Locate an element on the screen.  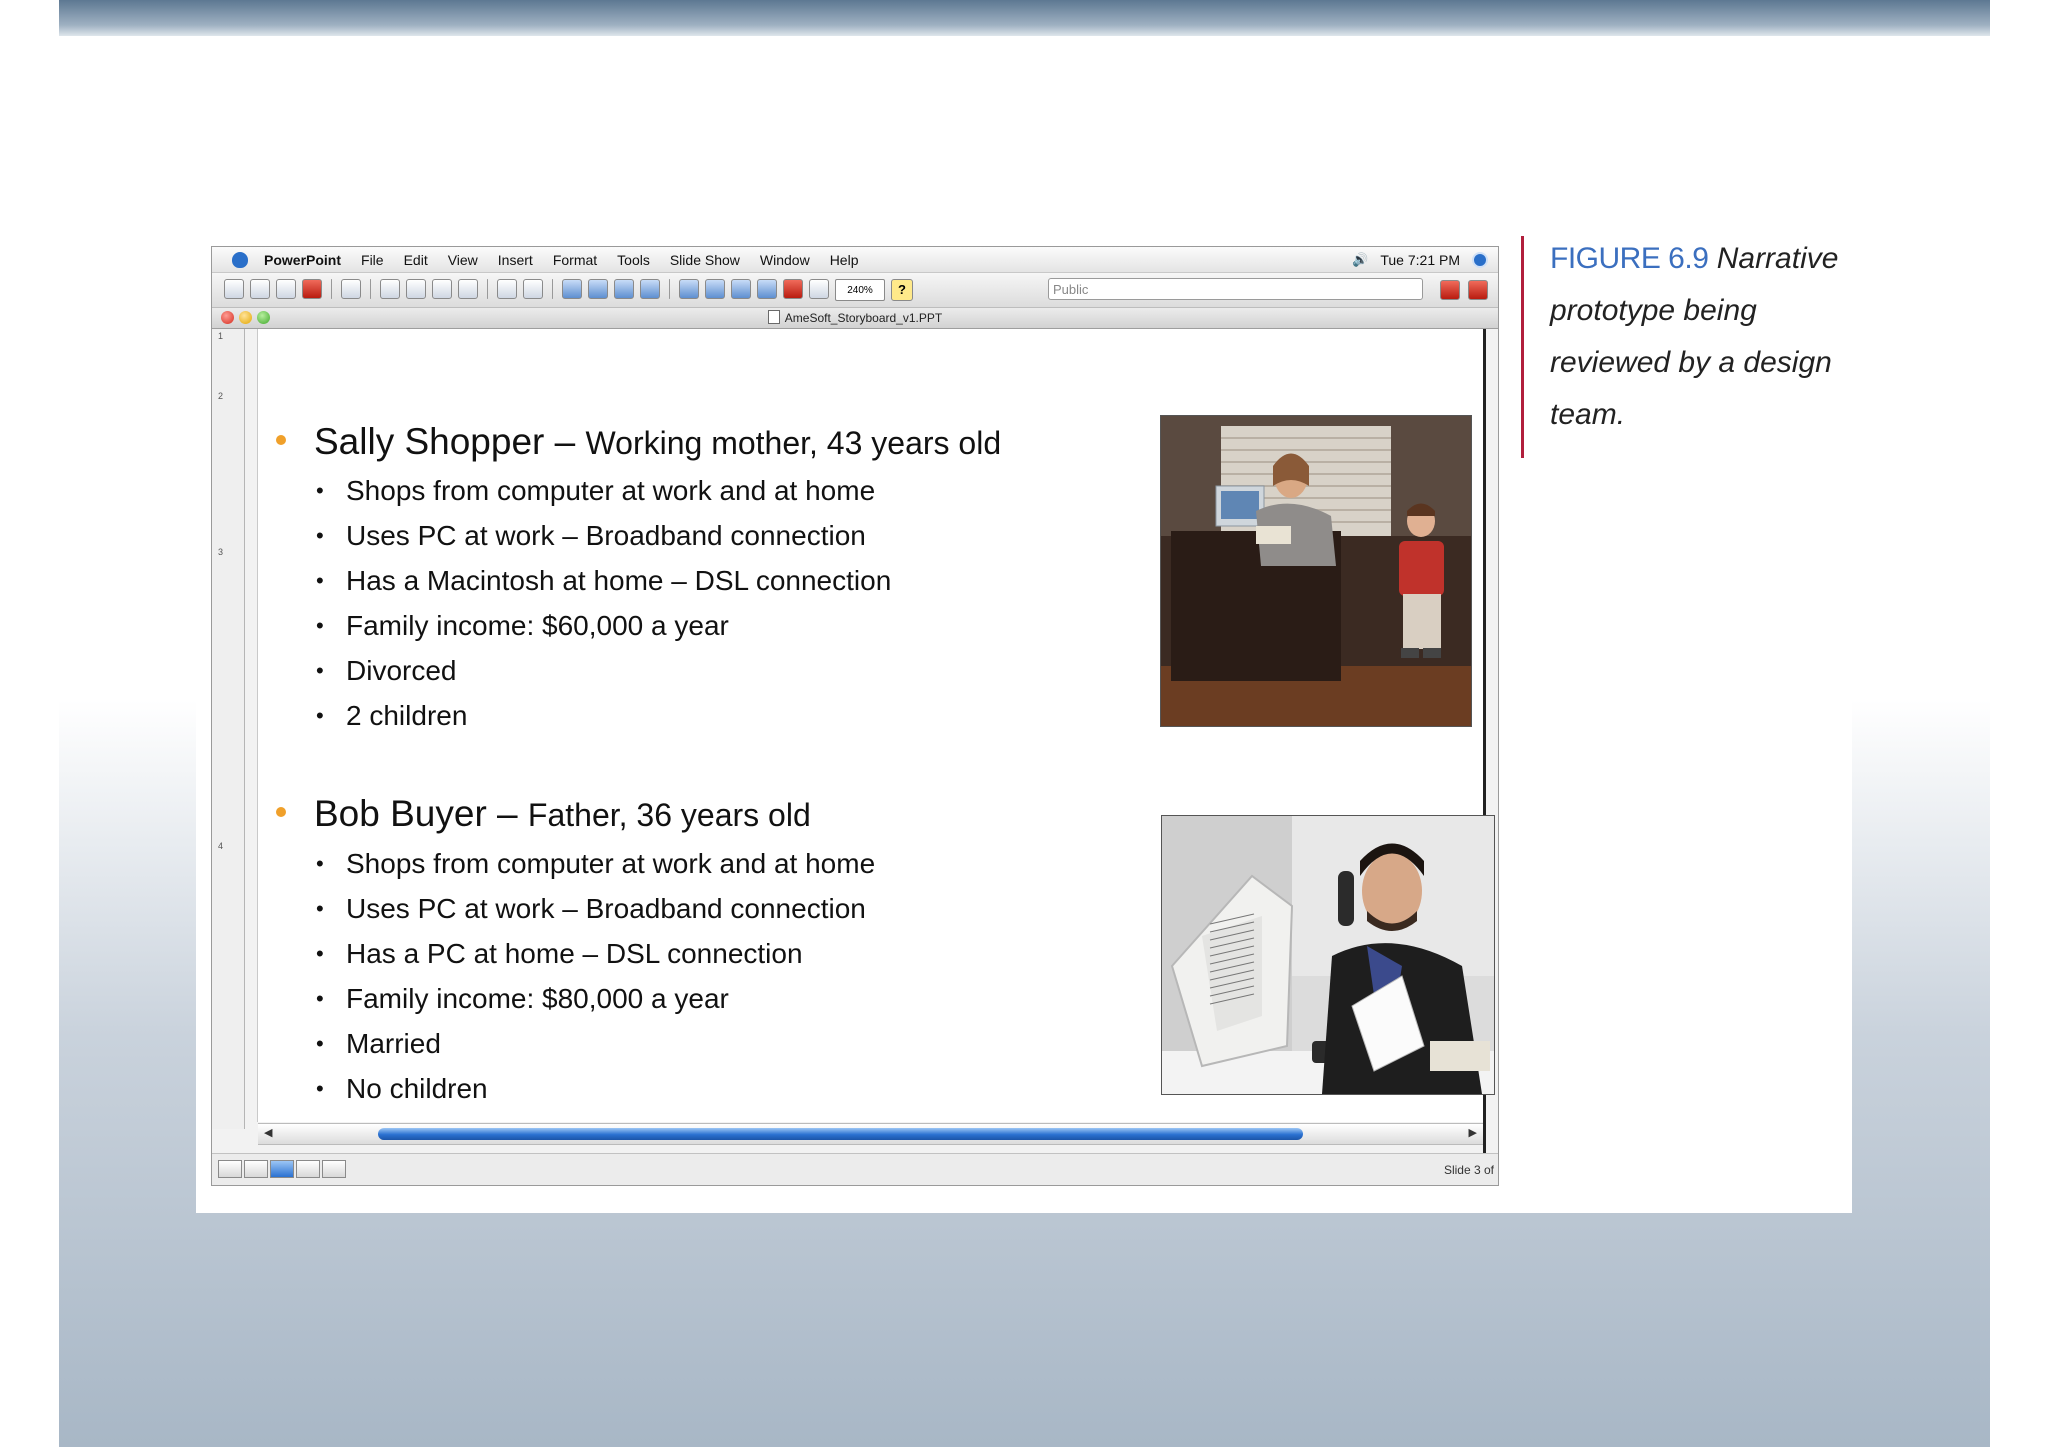
cut-icon is located at coordinates (390, 289).